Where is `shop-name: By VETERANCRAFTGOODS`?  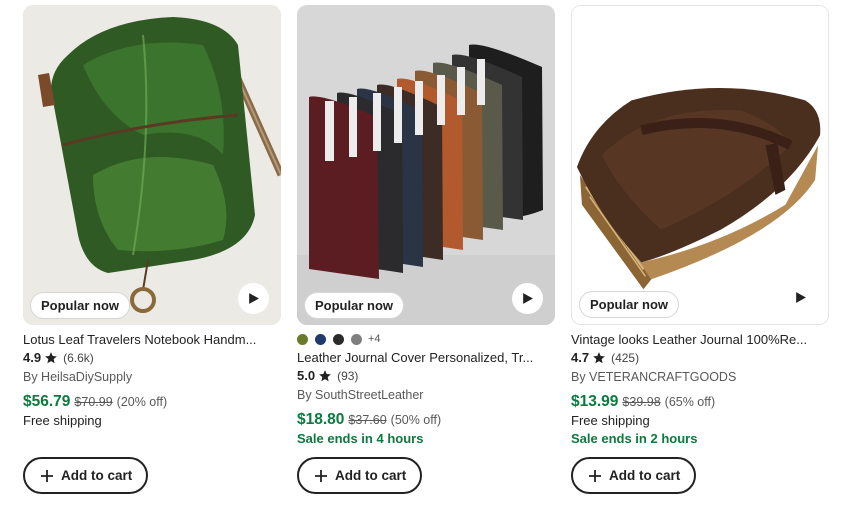
shop-name: By VETERANCRAFTGOODS is located at coordinates (654, 377).